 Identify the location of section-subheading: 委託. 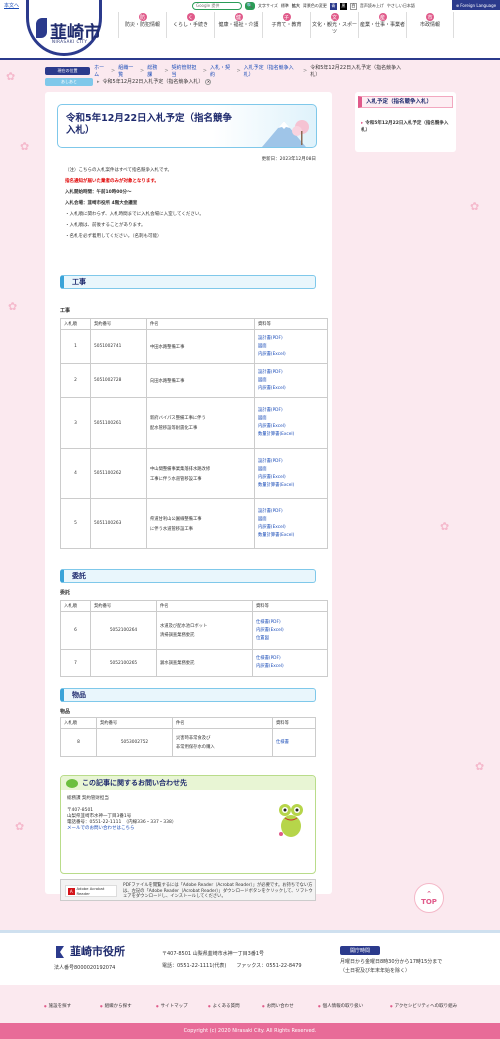
(65, 593).